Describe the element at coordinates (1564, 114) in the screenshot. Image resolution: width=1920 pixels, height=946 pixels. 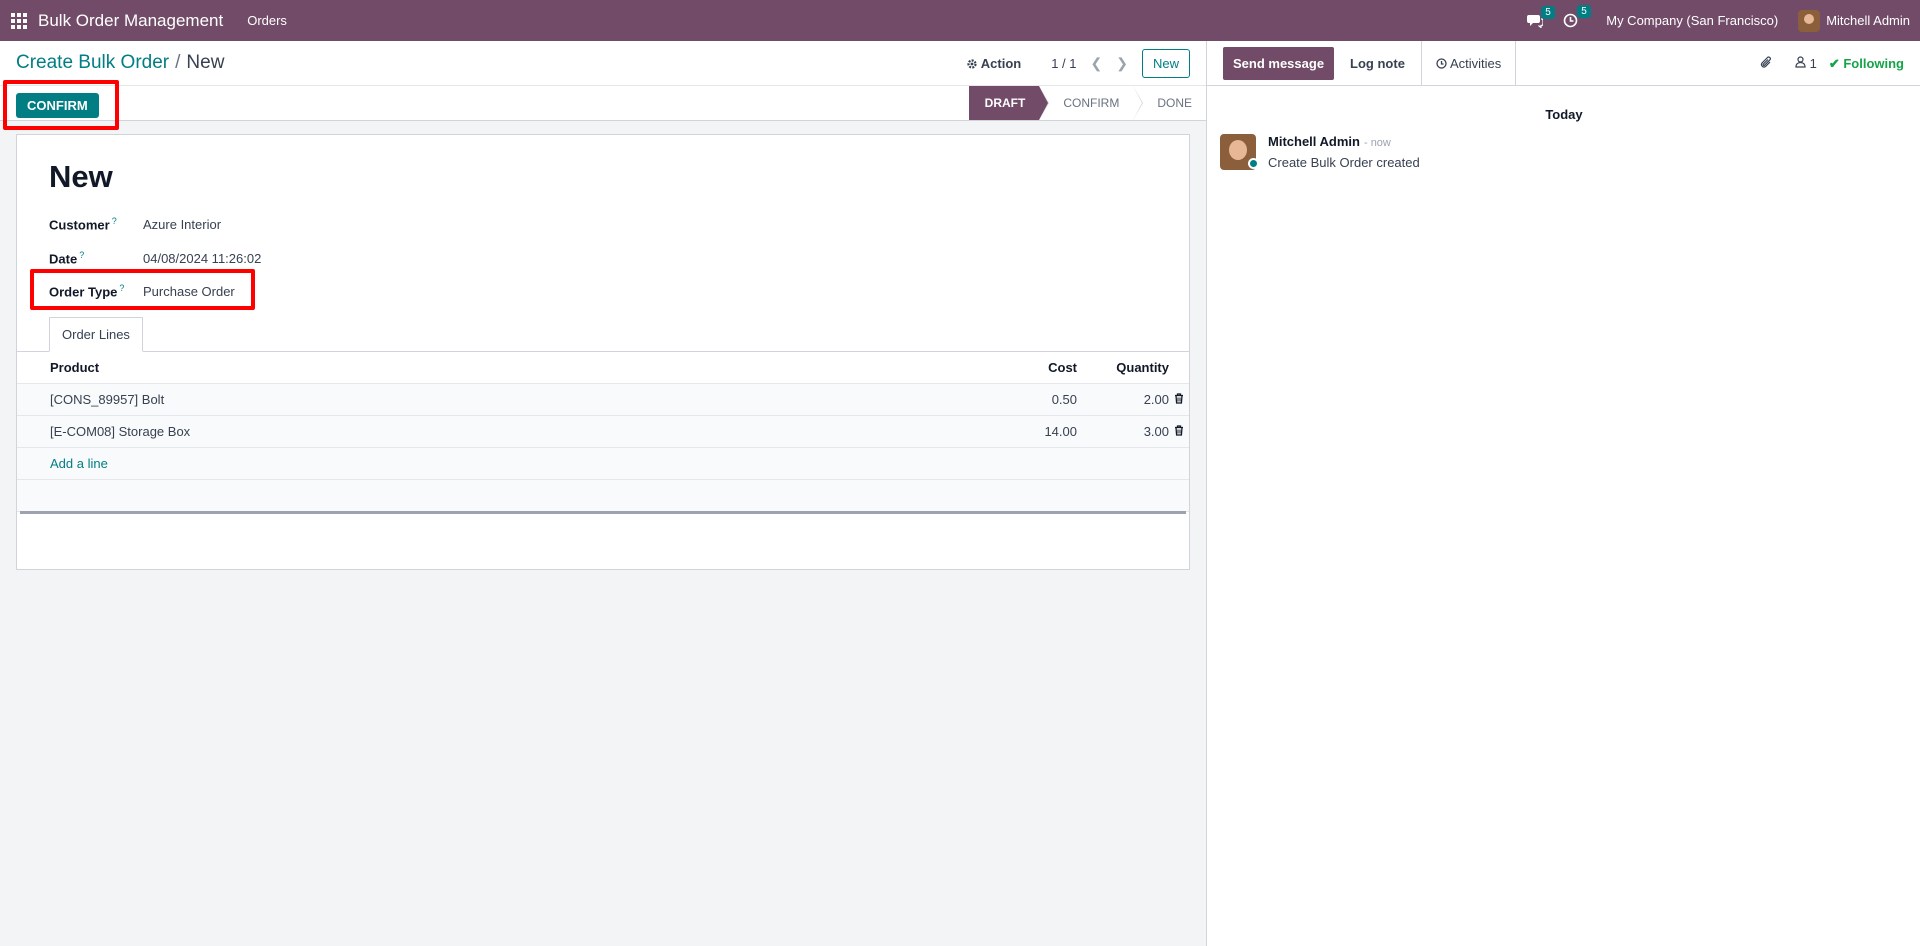
I see `date-separator: Today` at that location.